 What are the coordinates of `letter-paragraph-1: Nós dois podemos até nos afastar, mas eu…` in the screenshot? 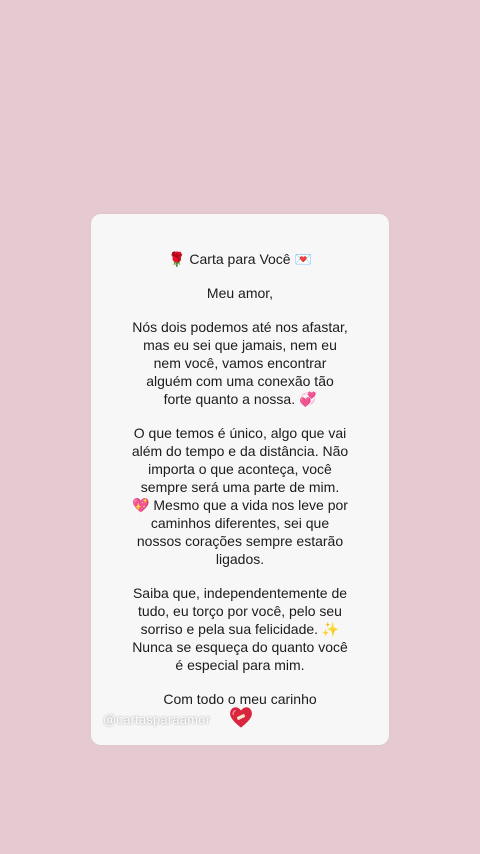 It's located at (240, 363).